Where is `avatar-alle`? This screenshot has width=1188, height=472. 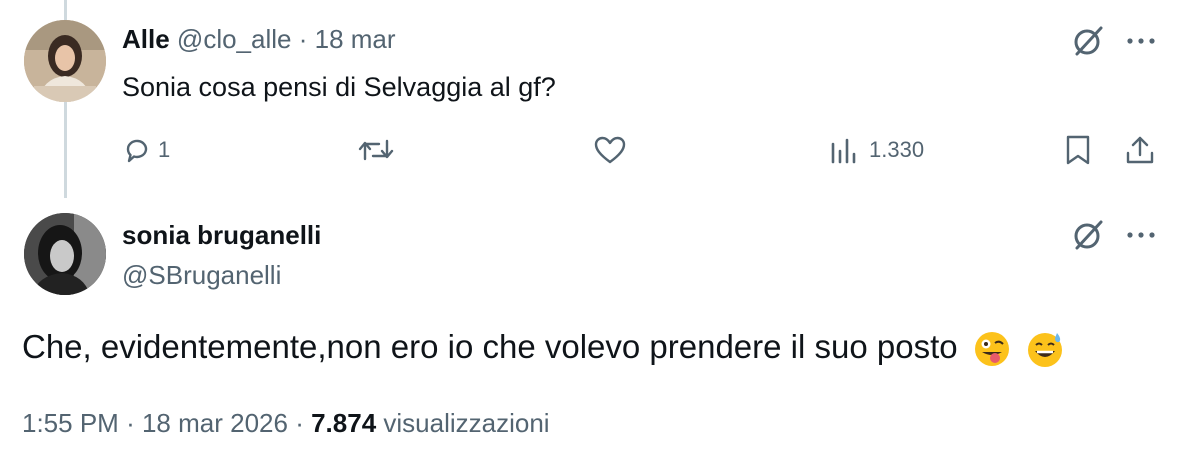
avatar-alle is located at coordinates (65, 61).